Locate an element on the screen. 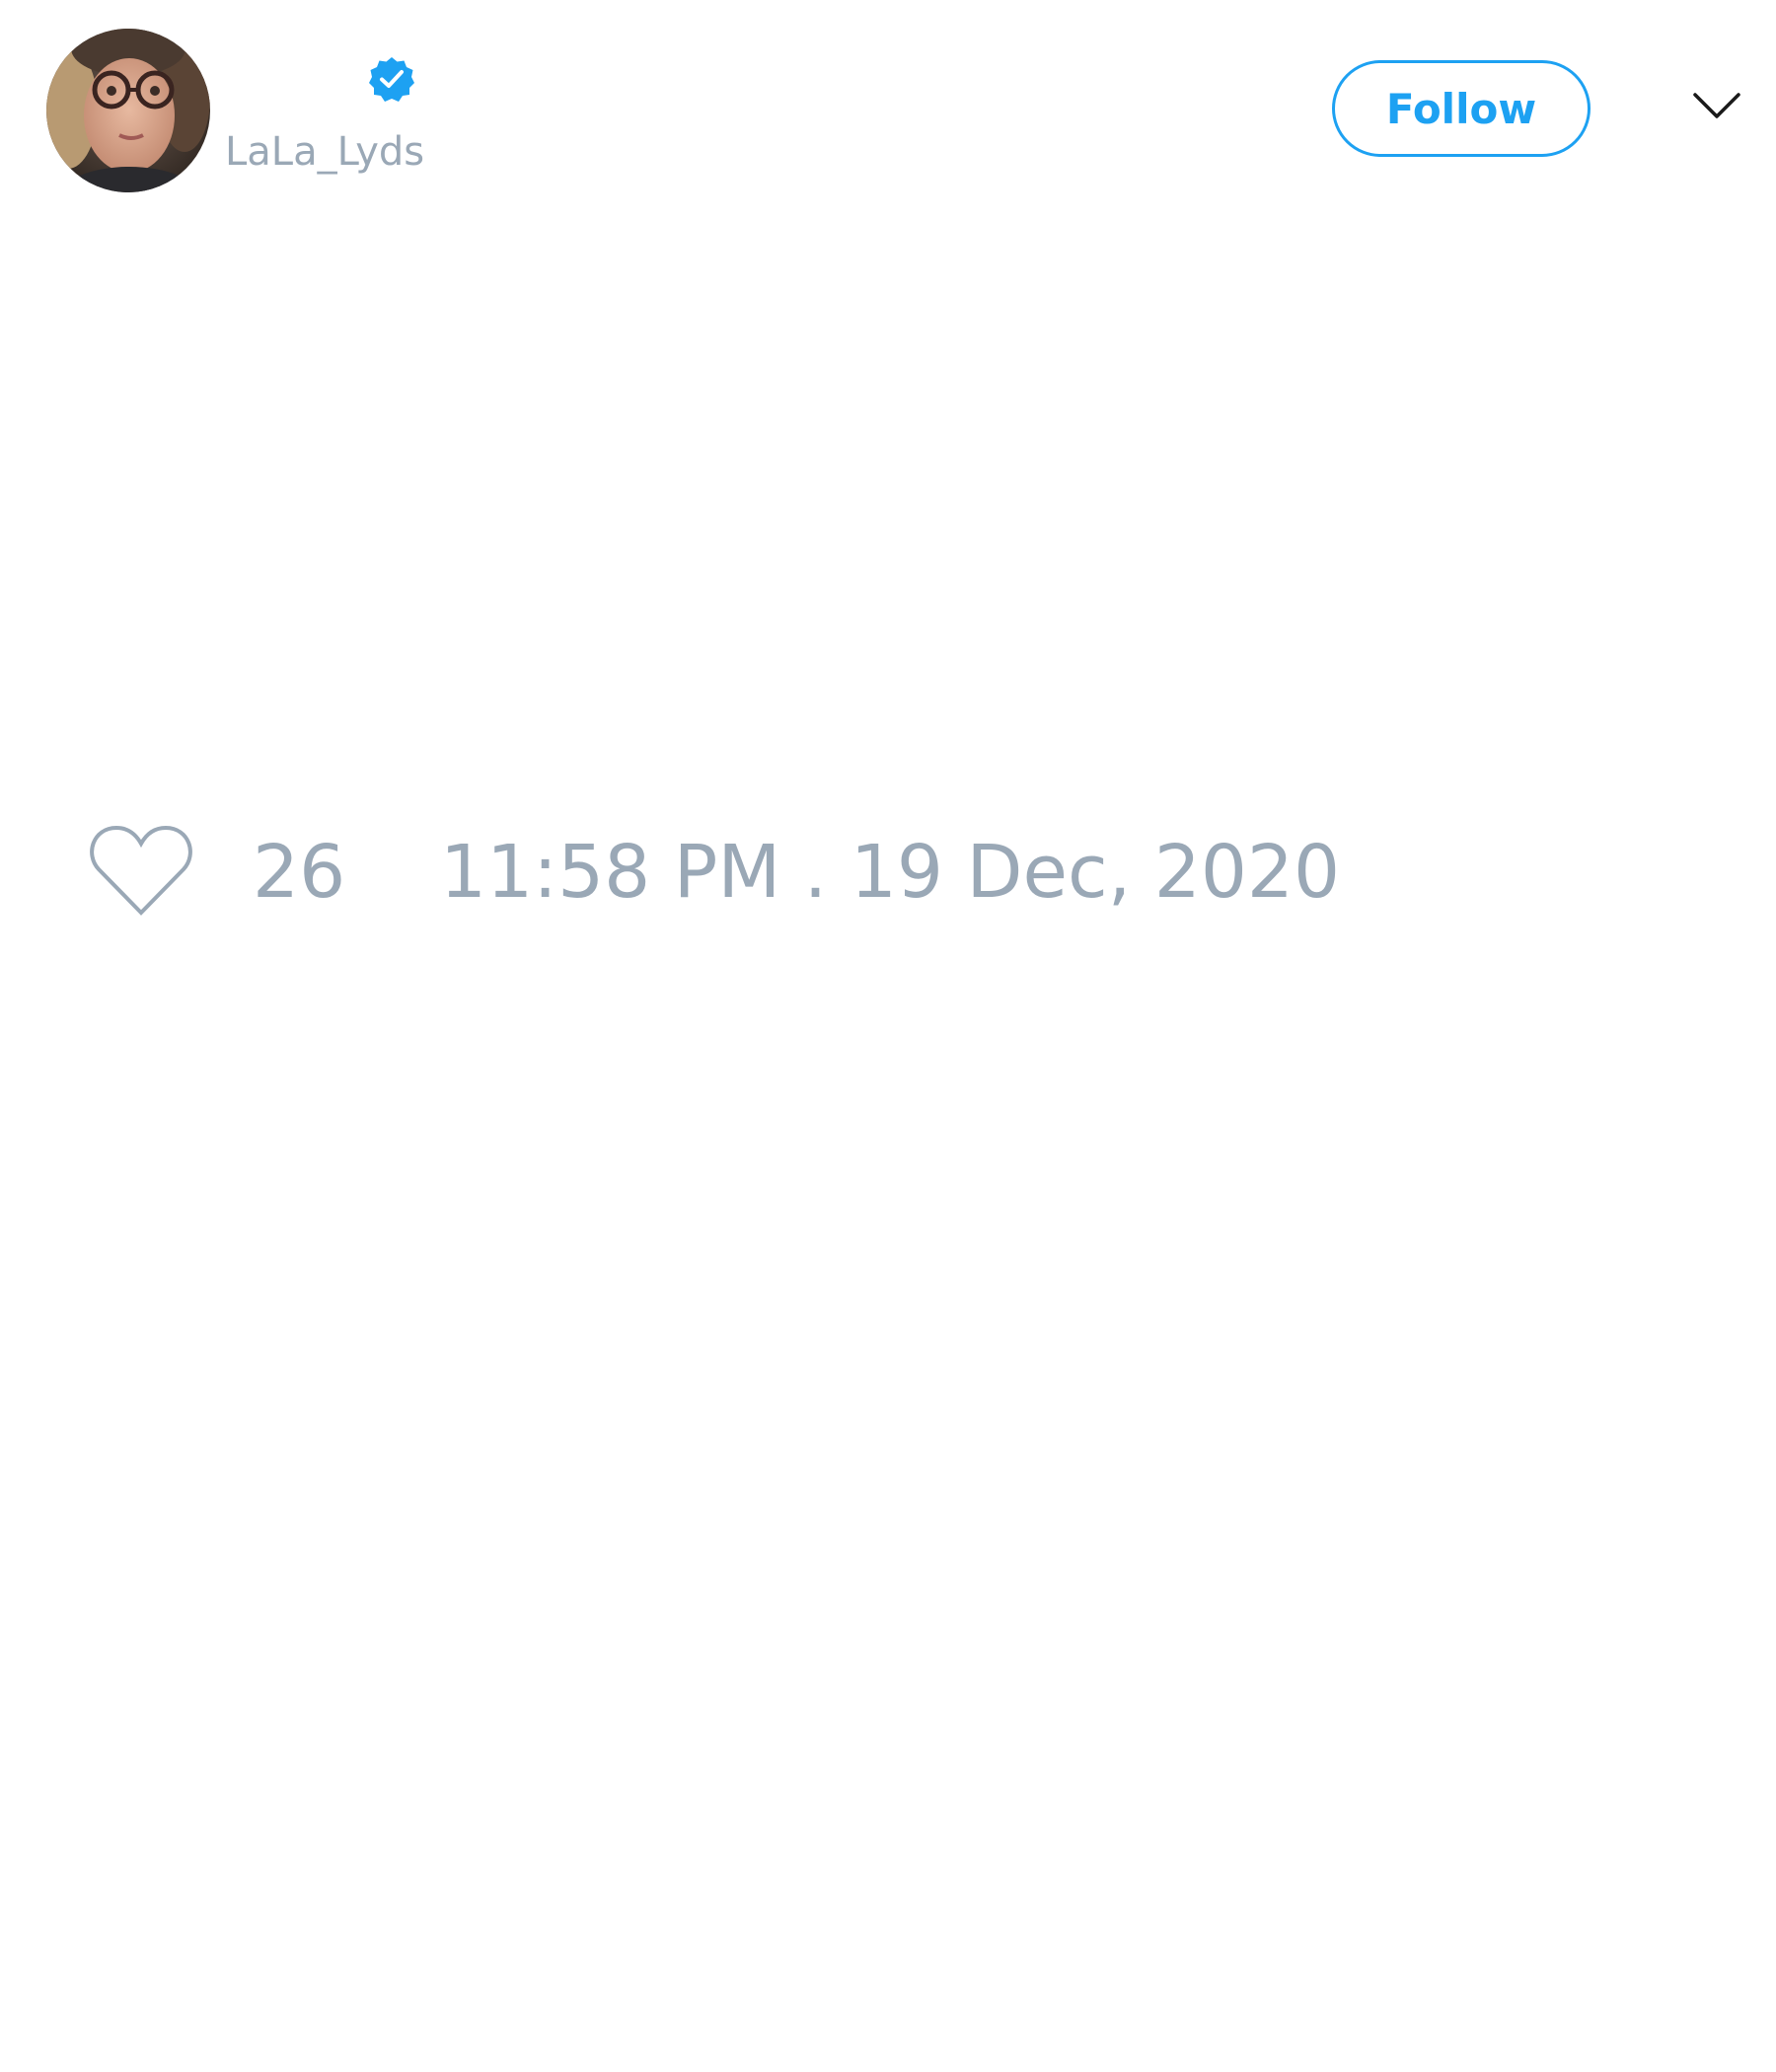  like-count: 26 is located at coordinates (300, 873).